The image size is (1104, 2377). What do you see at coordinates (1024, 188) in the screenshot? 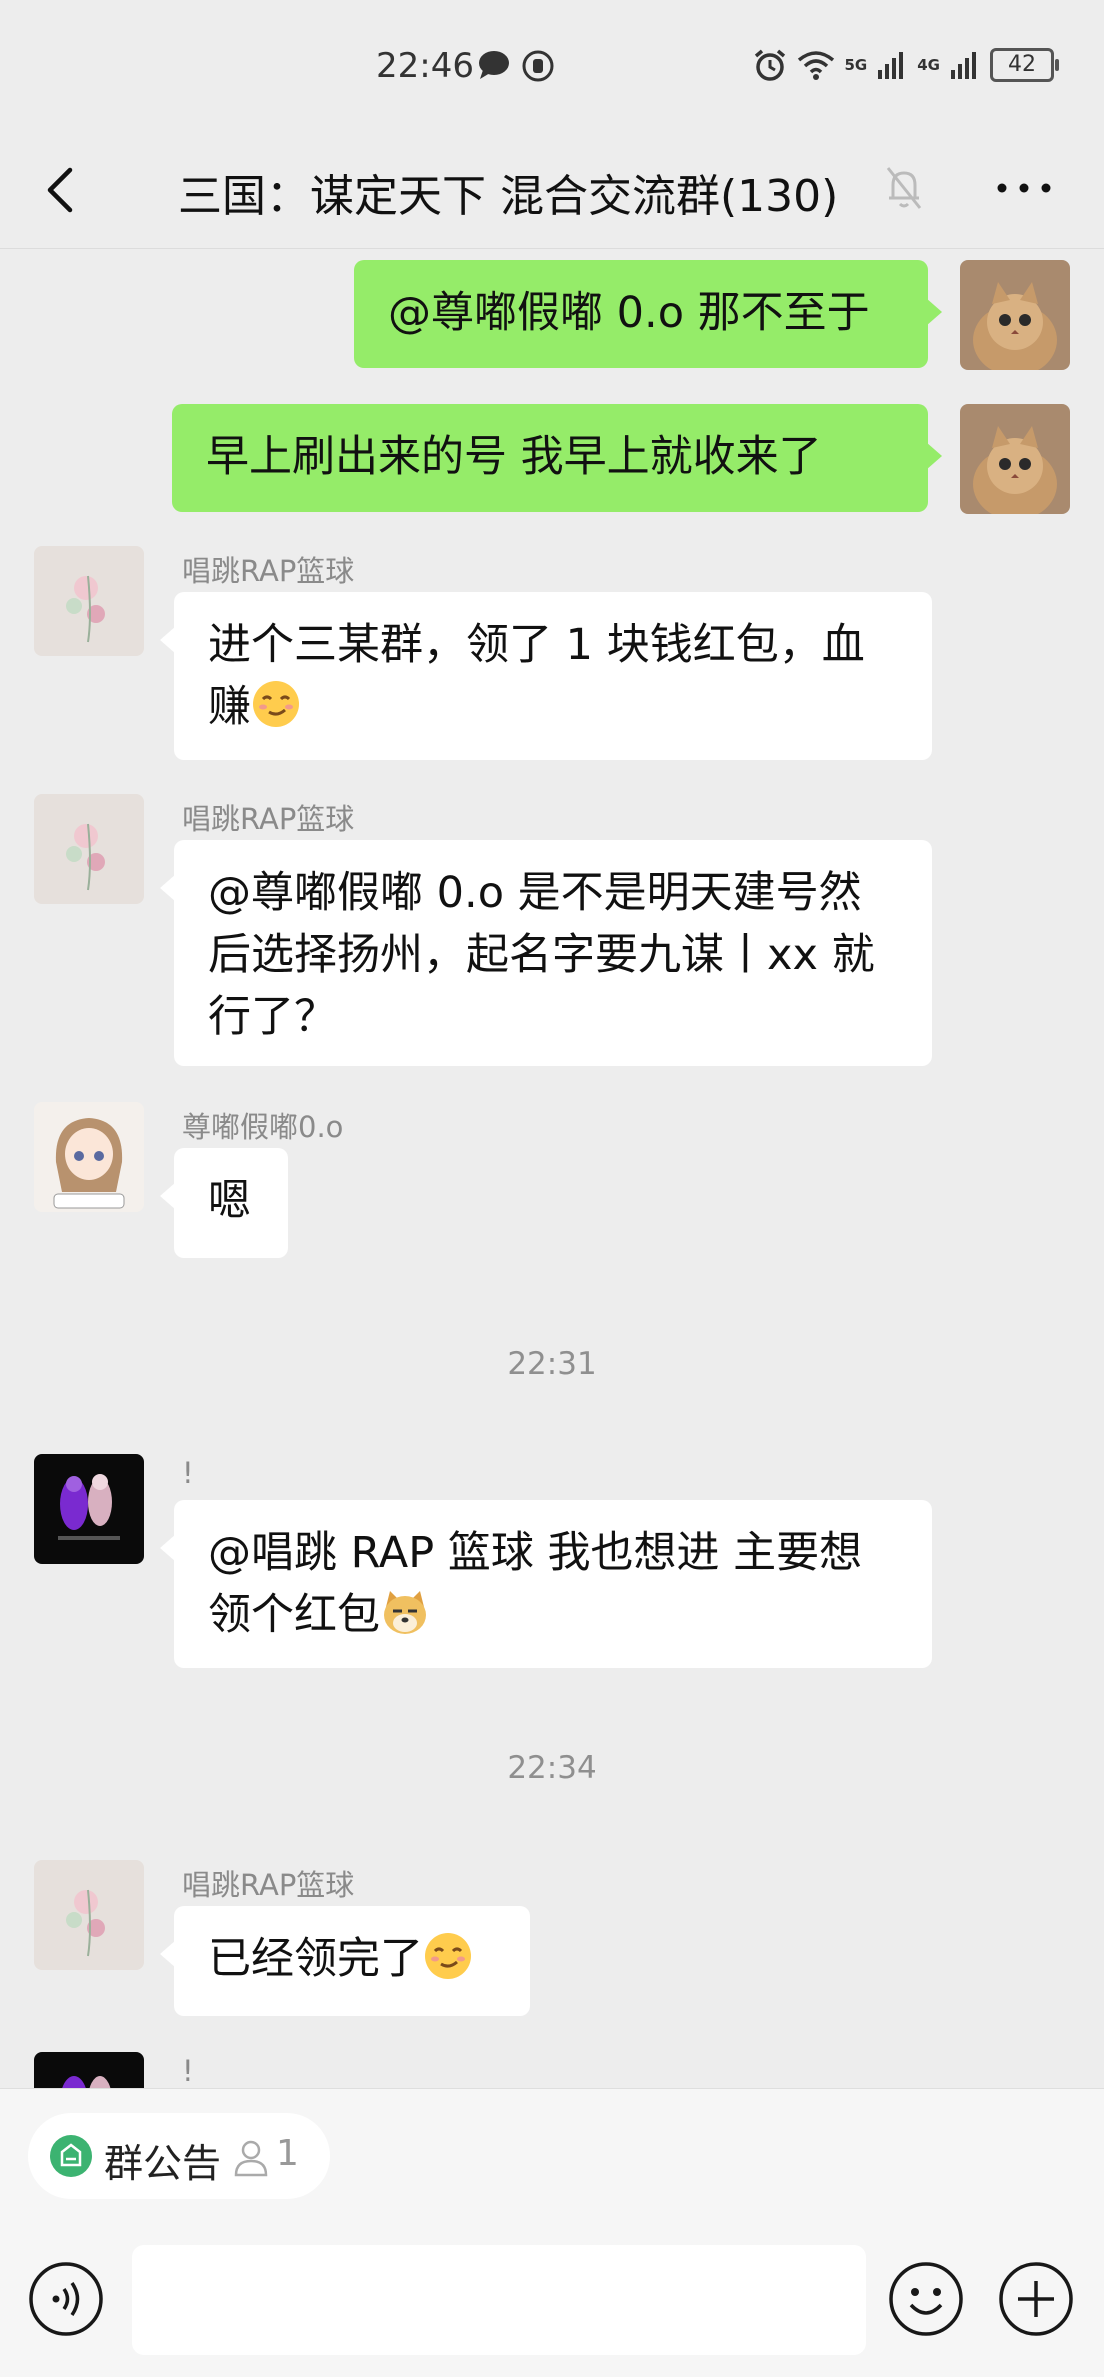
I see `more-icon` at bounding box center [1024, 188].